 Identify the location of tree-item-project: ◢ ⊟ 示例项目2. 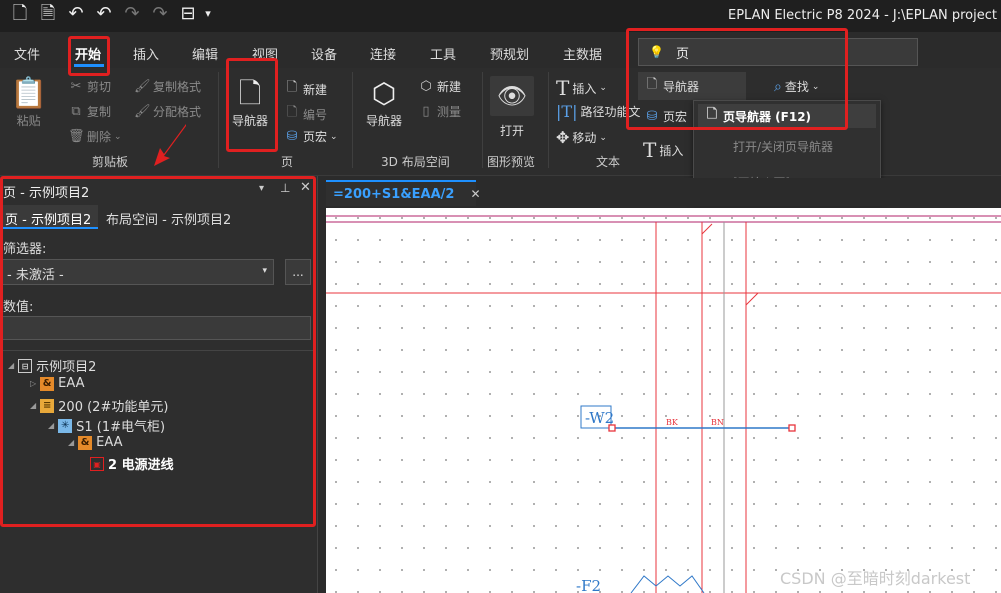
(52, 365).